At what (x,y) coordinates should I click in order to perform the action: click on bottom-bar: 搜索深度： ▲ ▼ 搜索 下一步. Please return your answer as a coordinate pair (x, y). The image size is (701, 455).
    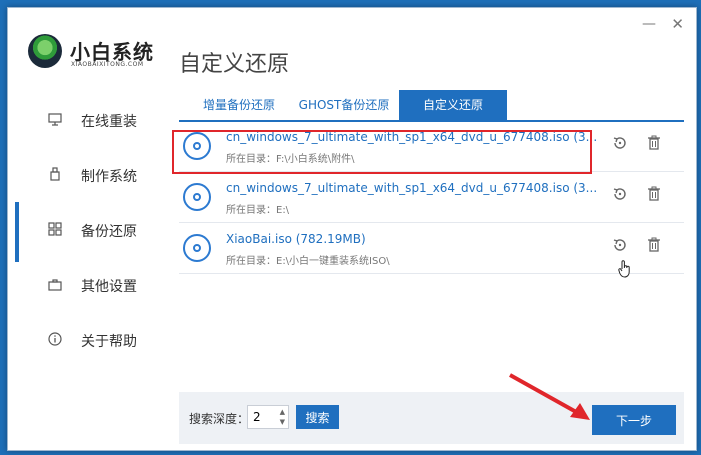
    Looking at the image, I should click on (431, 418).